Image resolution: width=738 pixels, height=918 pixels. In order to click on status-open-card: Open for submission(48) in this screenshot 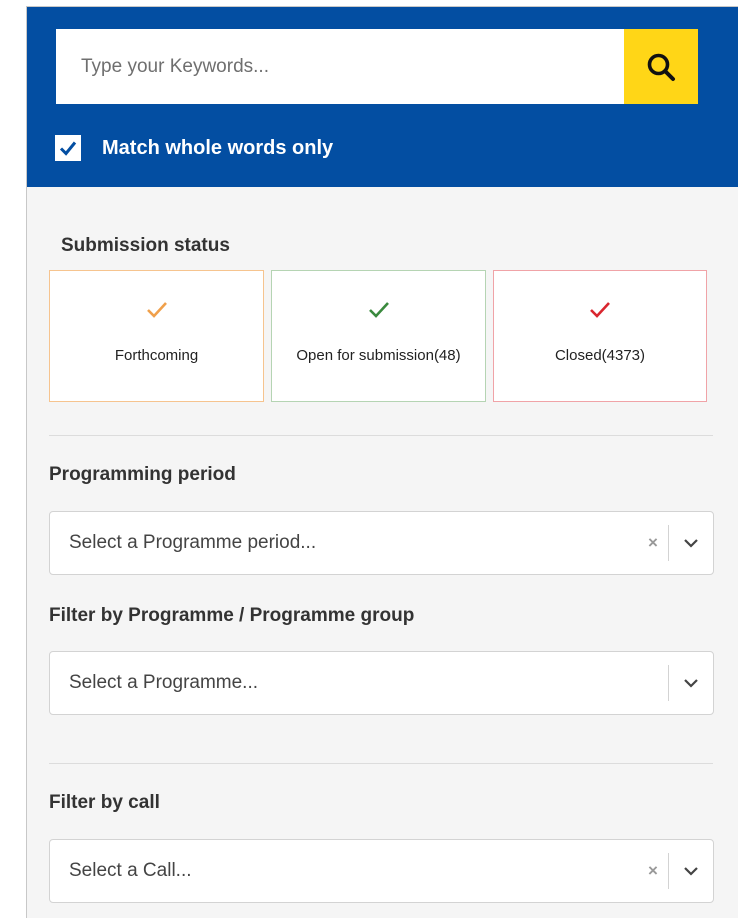, I will do `click(378, 336)`.